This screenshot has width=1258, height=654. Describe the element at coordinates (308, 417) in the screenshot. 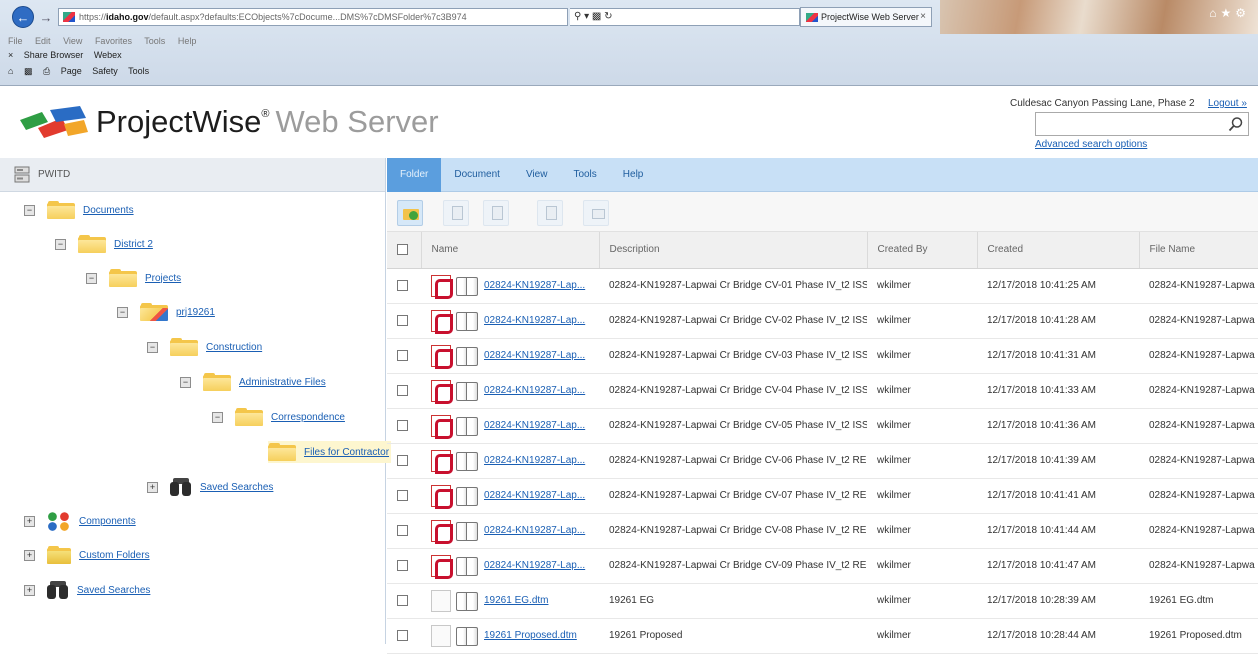

I see `tree-node-label: Correspondence` at that location.